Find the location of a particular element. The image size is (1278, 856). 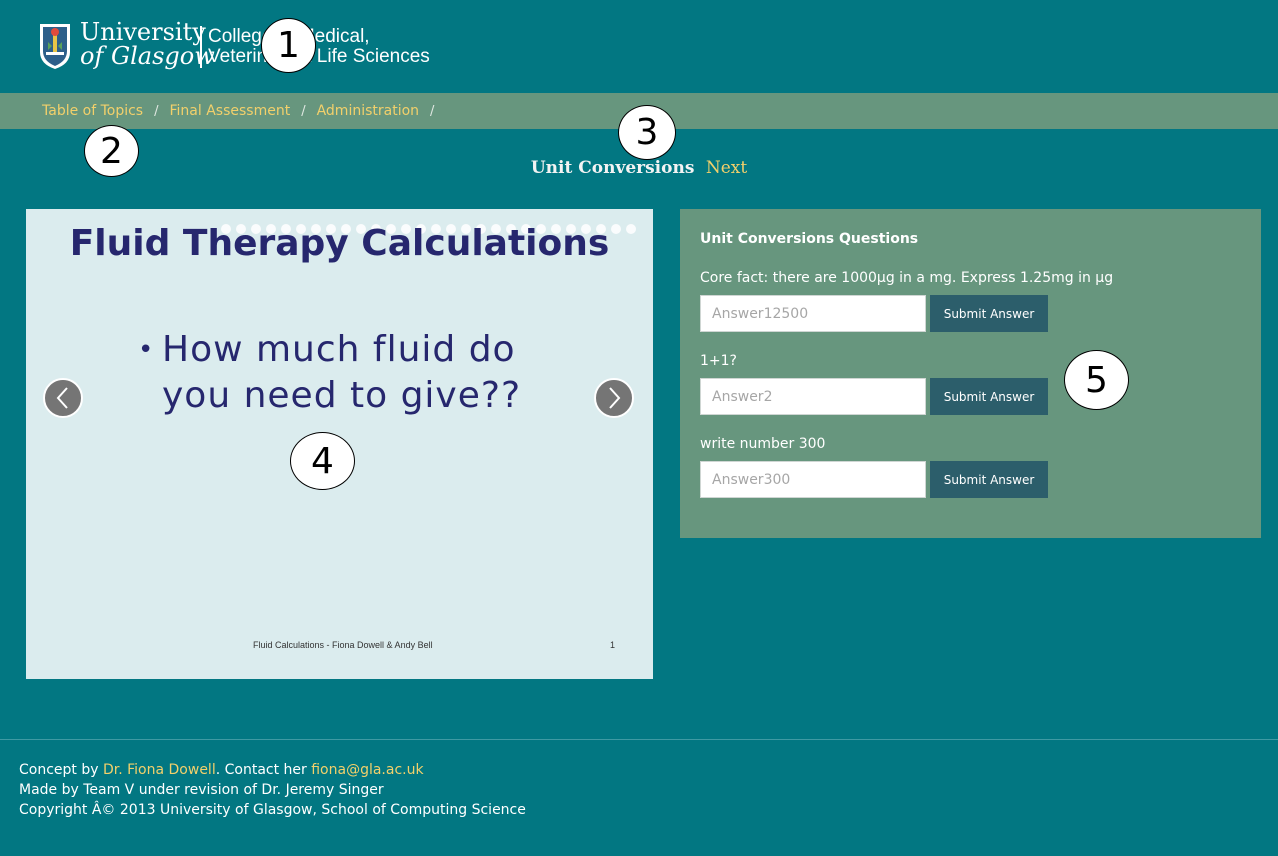

crest-icon is located at coordinates (55, 46).